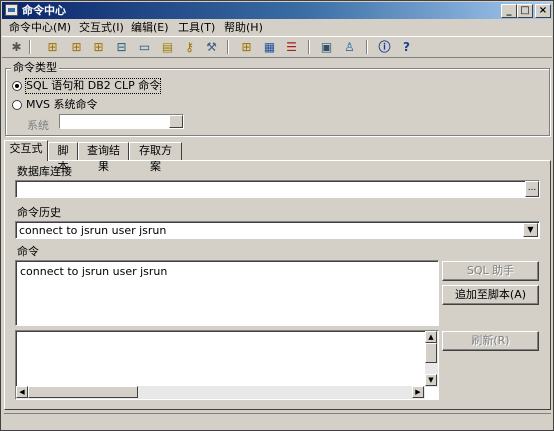 Image resolution: width=554 pixels, height=431 pixels. Describe the element at coordinates (349, 47) in the screenshot. I see `person-icon: ♙` at that location.